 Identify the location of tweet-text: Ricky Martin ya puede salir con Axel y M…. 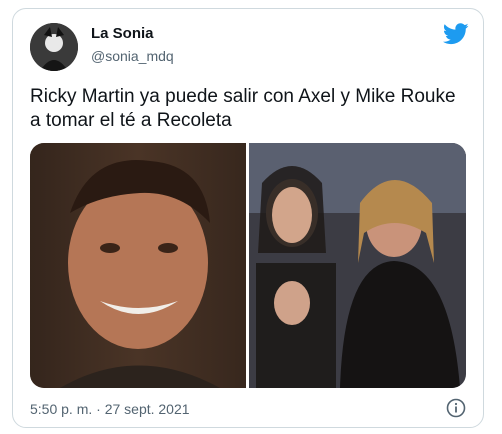
(243, 108).